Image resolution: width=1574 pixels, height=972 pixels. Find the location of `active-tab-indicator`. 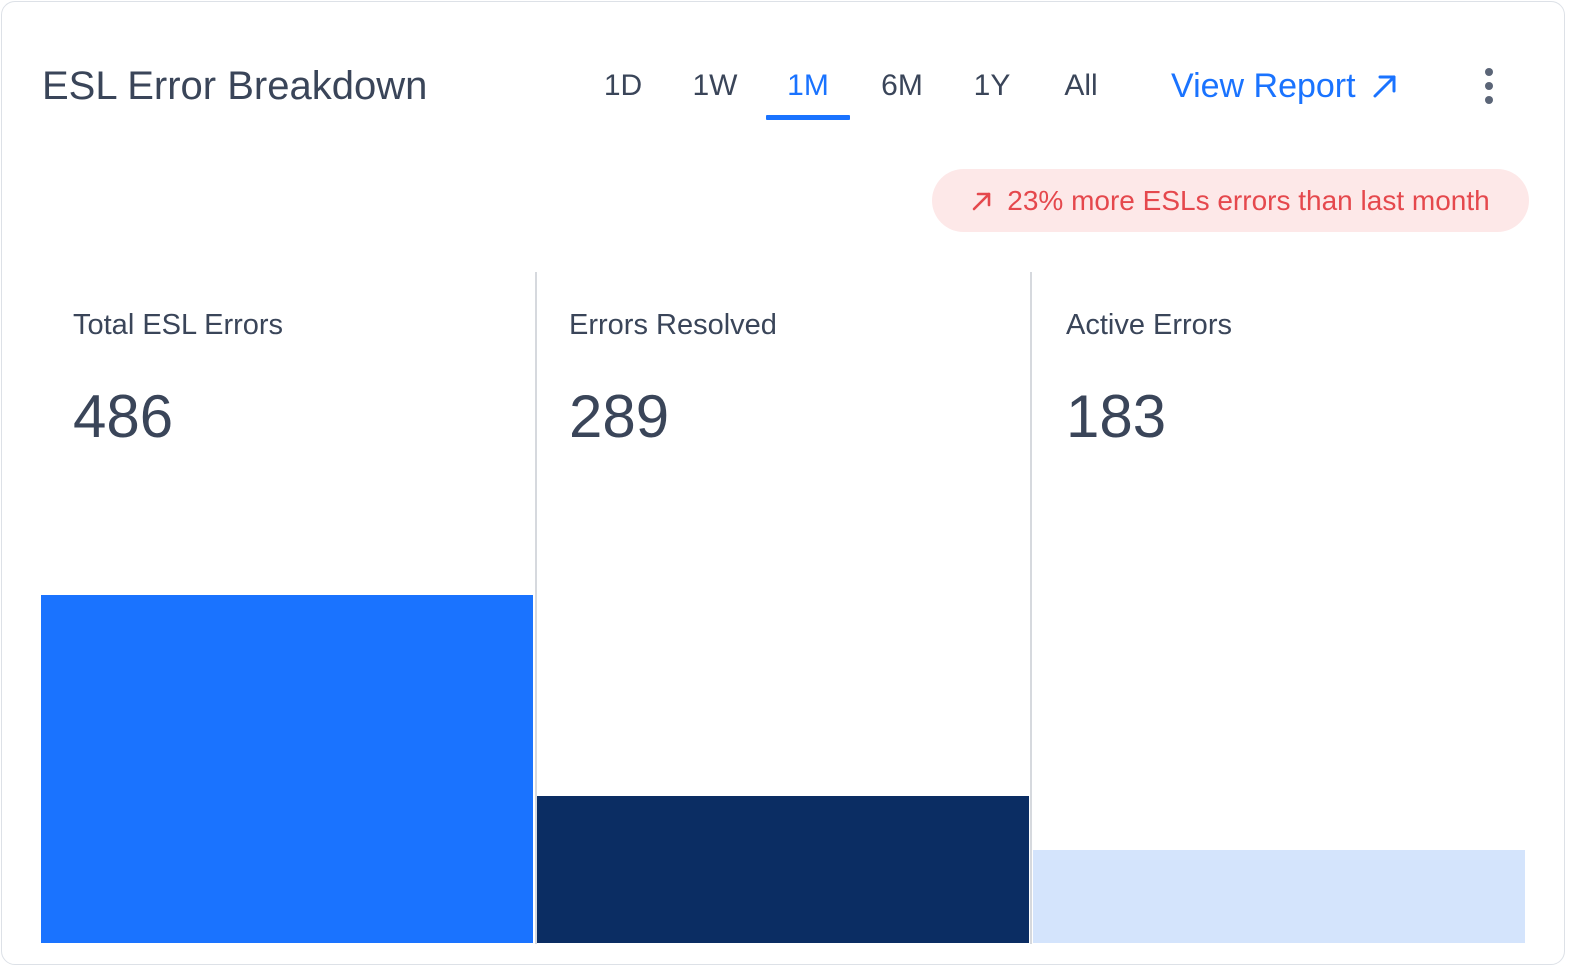

active-tab-indicator is located at coordinates (808, 117).